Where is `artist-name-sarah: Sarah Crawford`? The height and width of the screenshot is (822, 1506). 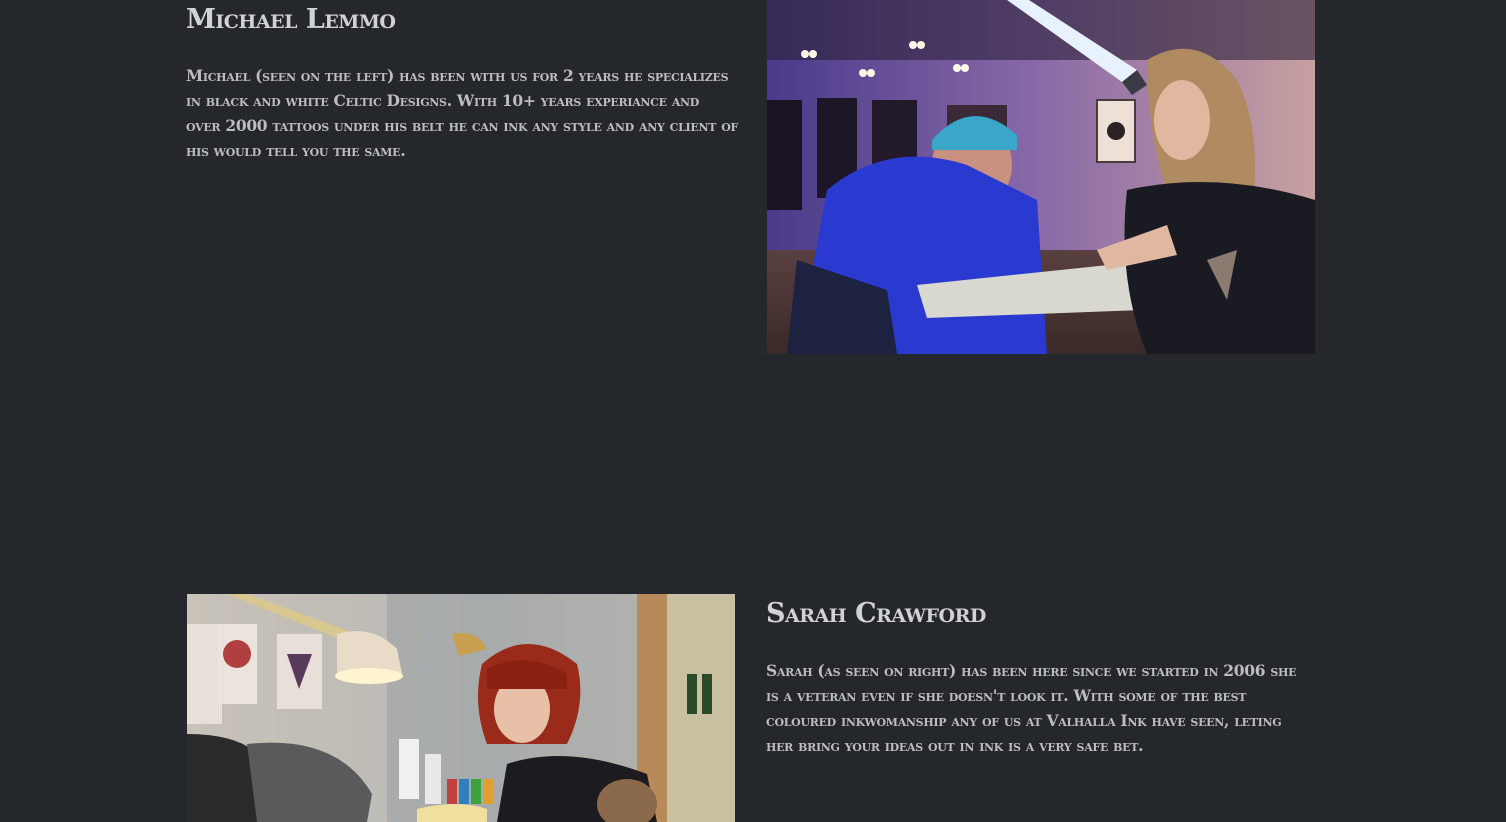 artist-name-sarah: Sarah Crawford is located at coordinates (876, 613).